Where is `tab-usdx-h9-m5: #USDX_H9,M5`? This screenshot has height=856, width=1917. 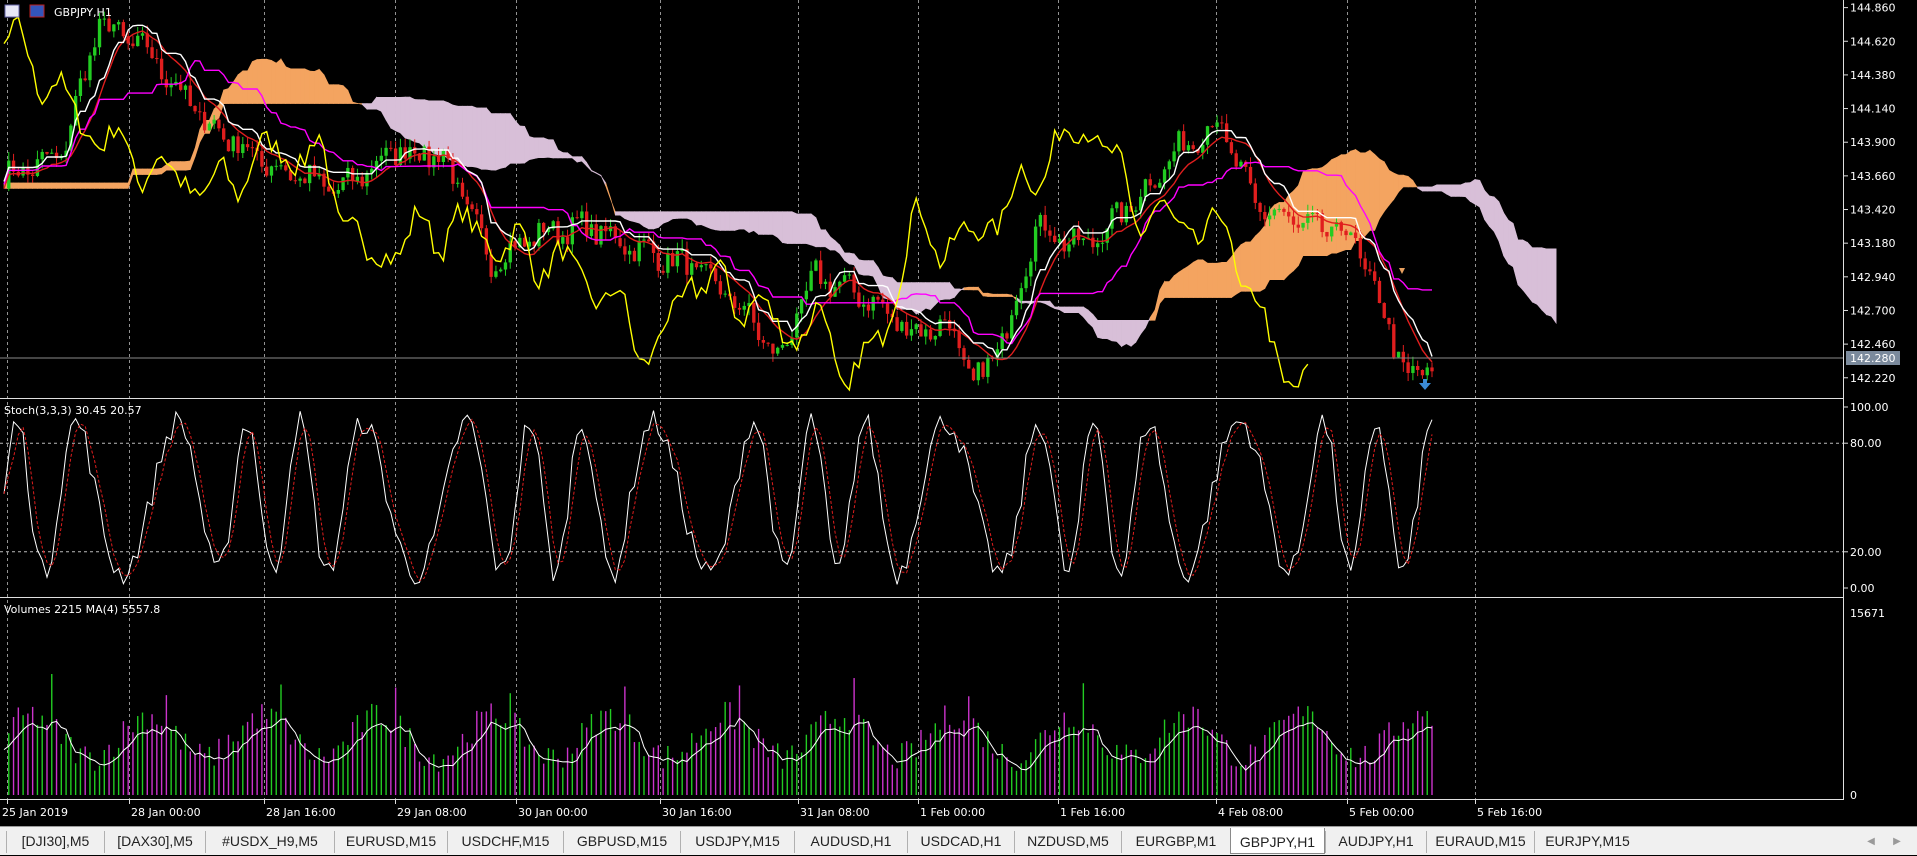 tab-usdx-h9-m5: #USDX_H9,M5 is located at coordinates (269, 842).